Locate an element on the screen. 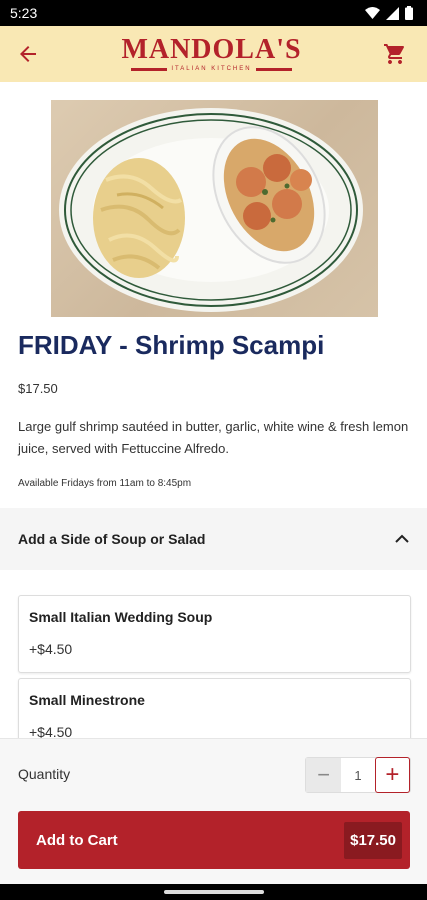  brand-logo: MANDOLA'S ITALIAN KITCHEN is located at coordinates (211, 53).